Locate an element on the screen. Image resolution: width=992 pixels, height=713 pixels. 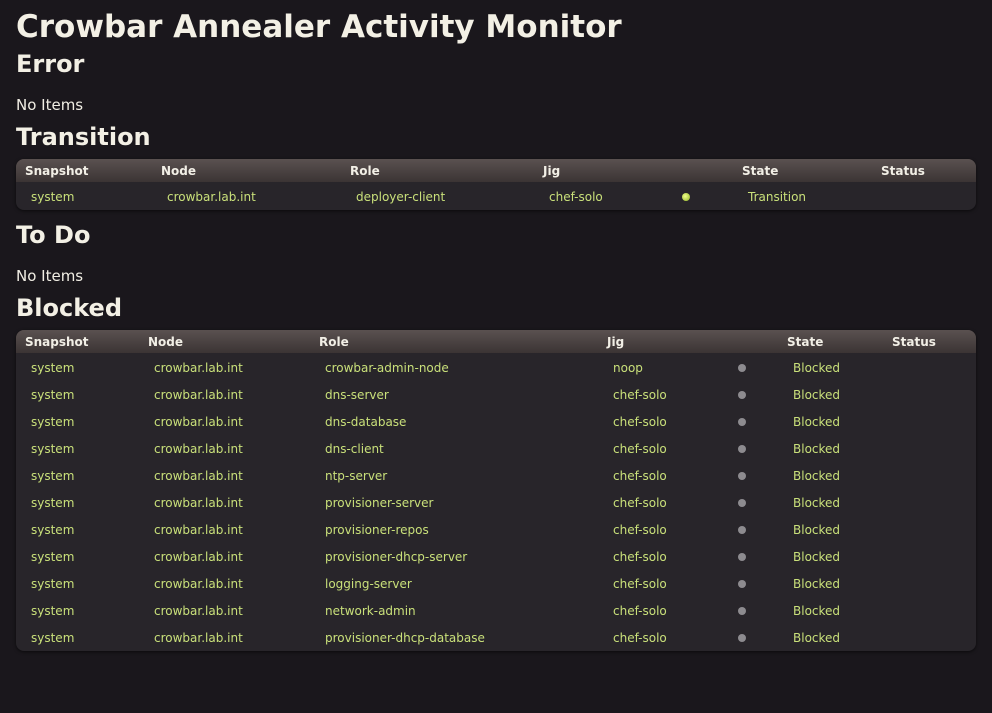
section-title-error: Error is located at coordinates (50, 64).